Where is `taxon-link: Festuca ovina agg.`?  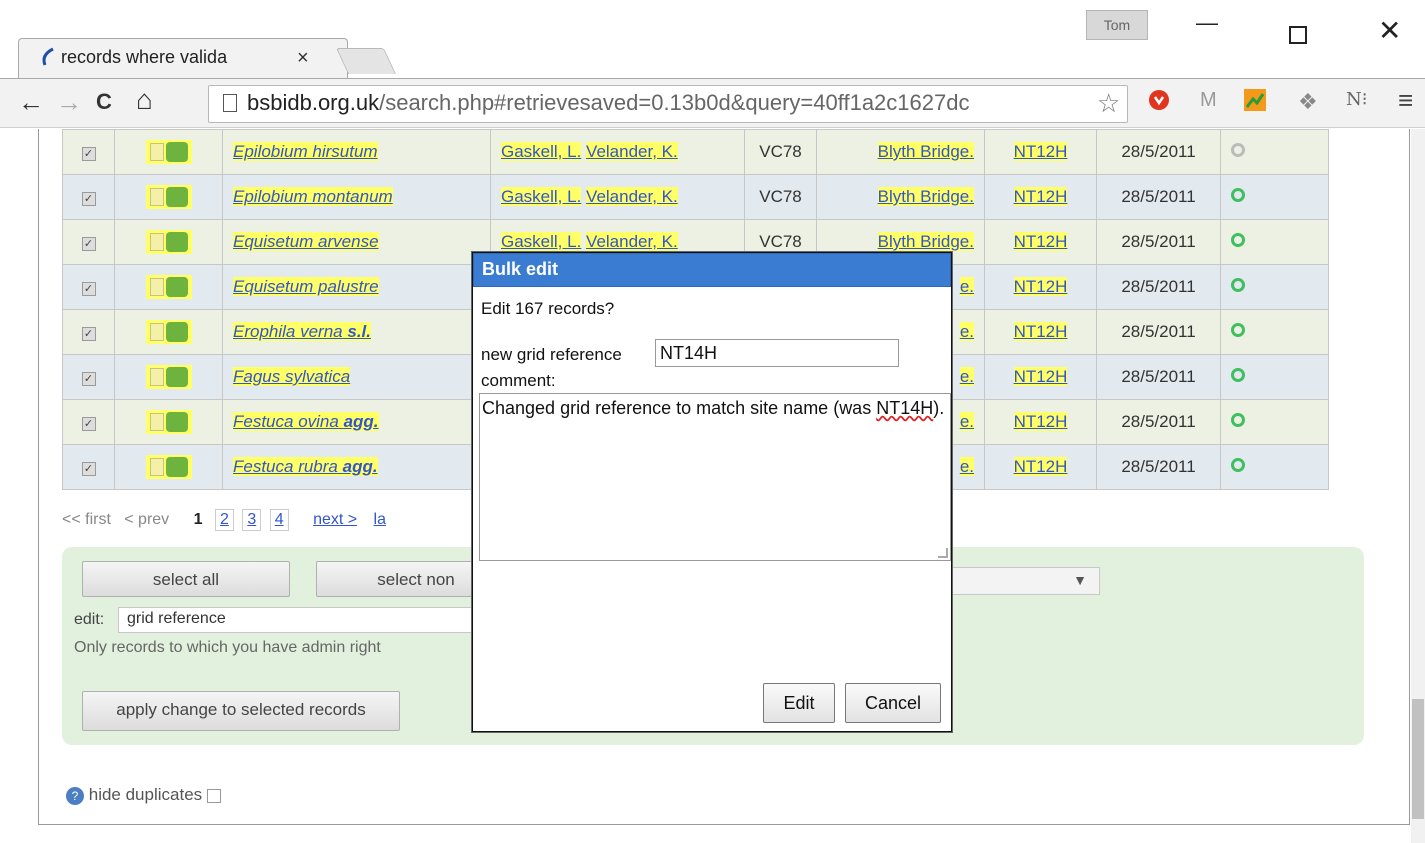 taxon-link: Festuca ovina agg. is located at coordinates (306, 421).